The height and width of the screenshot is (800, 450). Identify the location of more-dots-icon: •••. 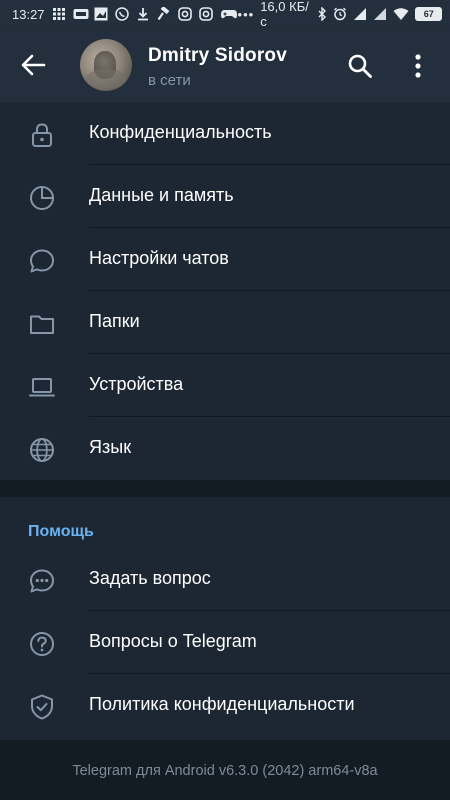
(246, 14).